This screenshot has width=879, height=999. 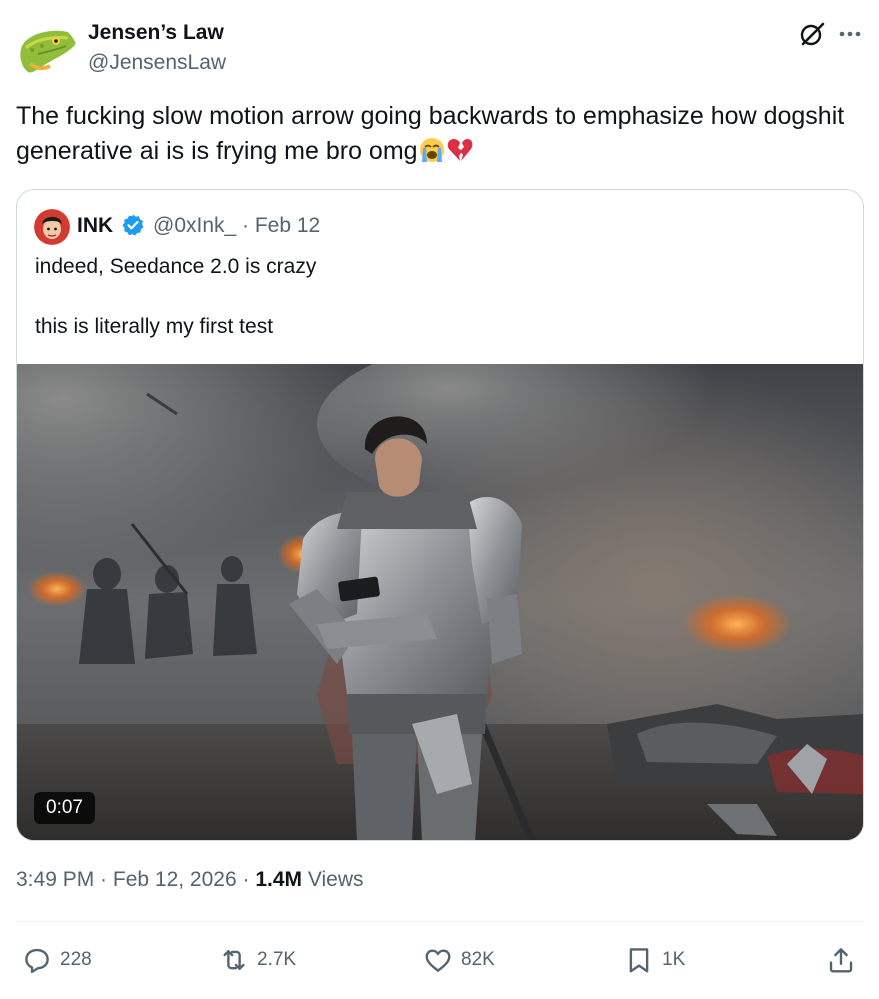 I want to click on post-timestamp: 3:49 PM · Feb 12, 2026, so click(x=126, y=879).